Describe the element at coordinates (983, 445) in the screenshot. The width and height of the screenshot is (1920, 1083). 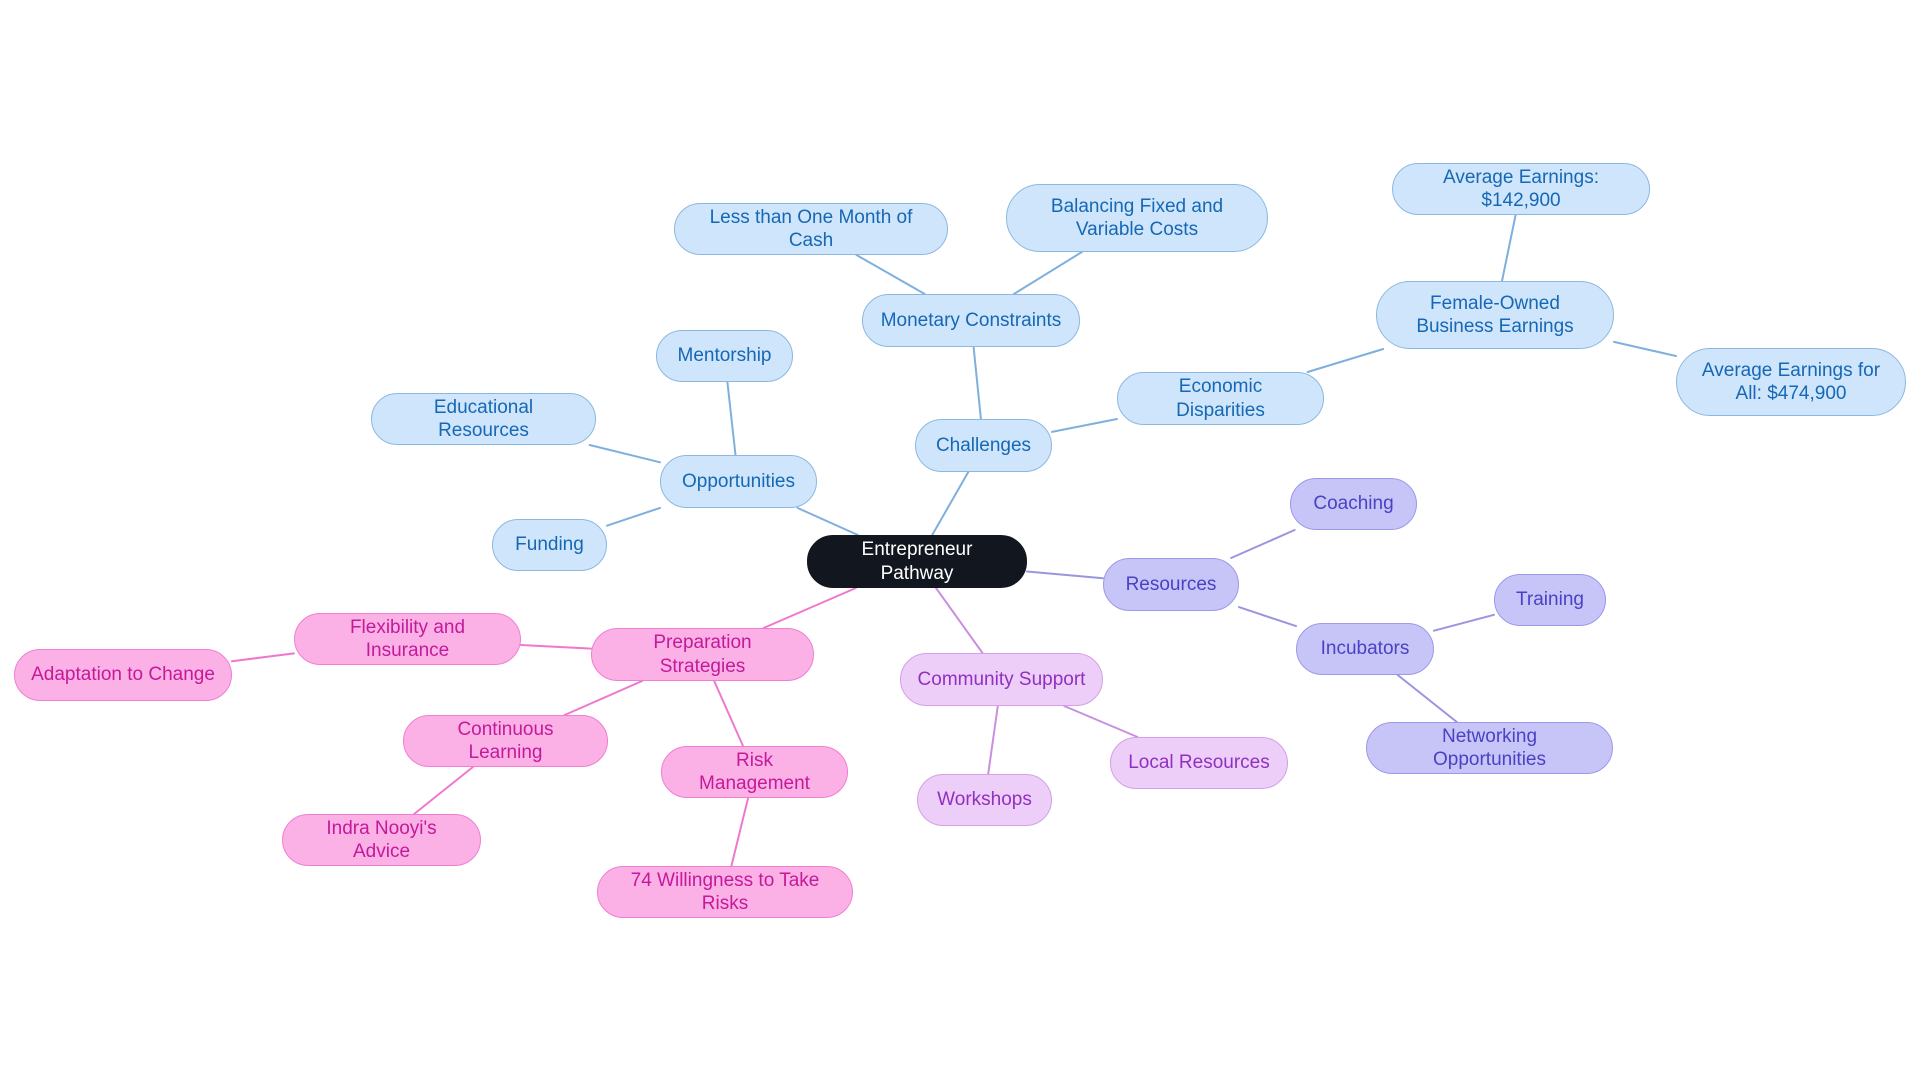
I see `mindmap-node-challenges: Challenges` at that location.